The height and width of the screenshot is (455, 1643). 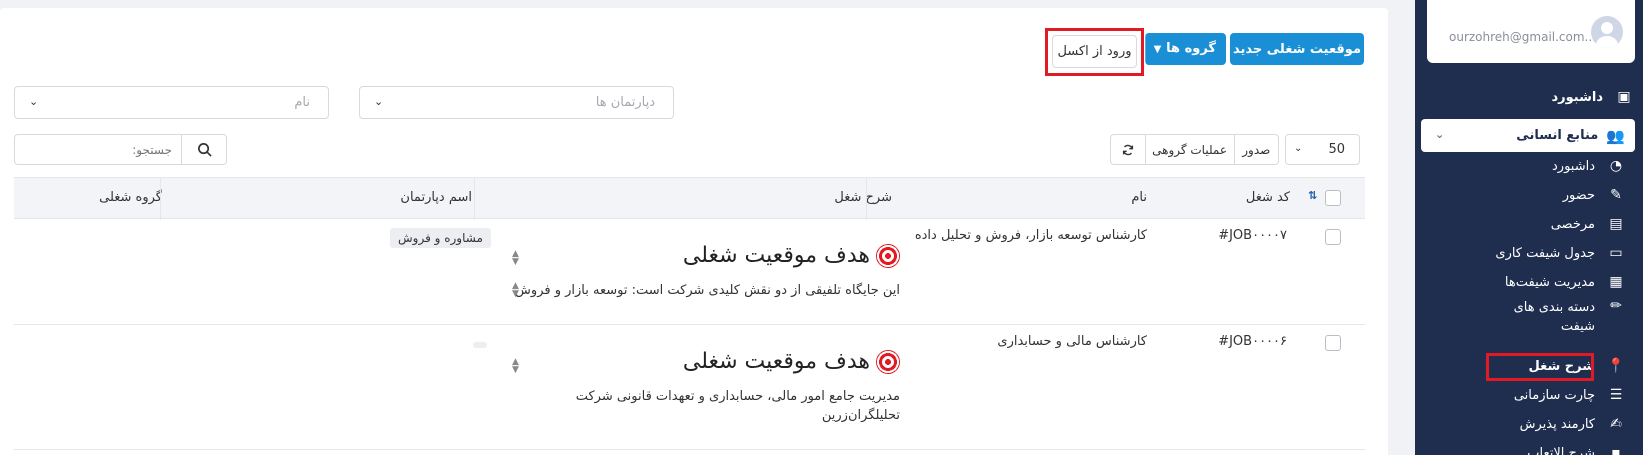 I want to click on sidebar-item-receptionist: ✍ کارمند پذیرش, so click(x=1529, y=424).